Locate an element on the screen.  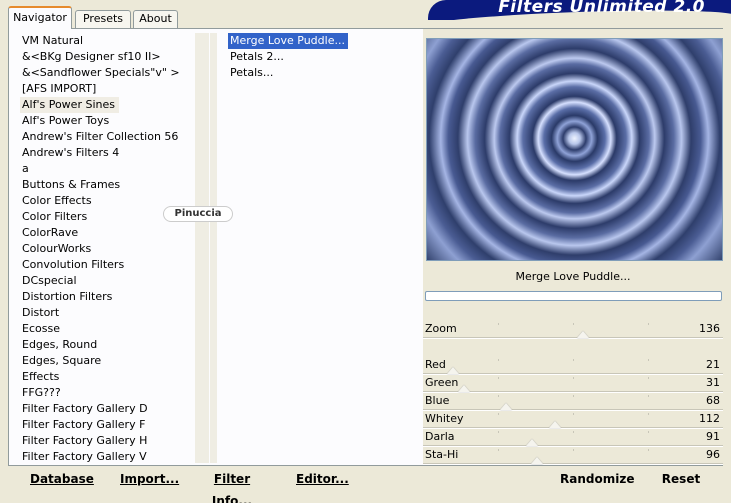
category-item: Filter Factory Gallery V is located at coordinates (107, 456).